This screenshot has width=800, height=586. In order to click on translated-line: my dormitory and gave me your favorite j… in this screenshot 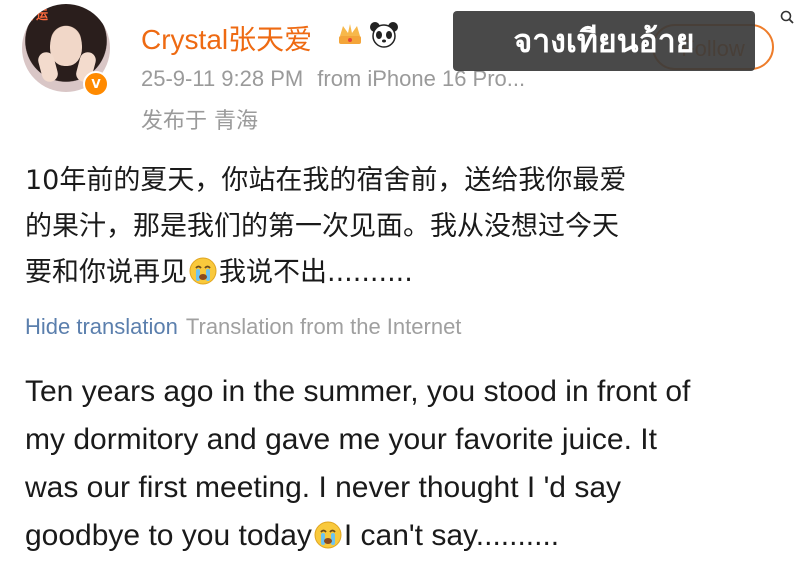, I will do `click(341, 439)`.